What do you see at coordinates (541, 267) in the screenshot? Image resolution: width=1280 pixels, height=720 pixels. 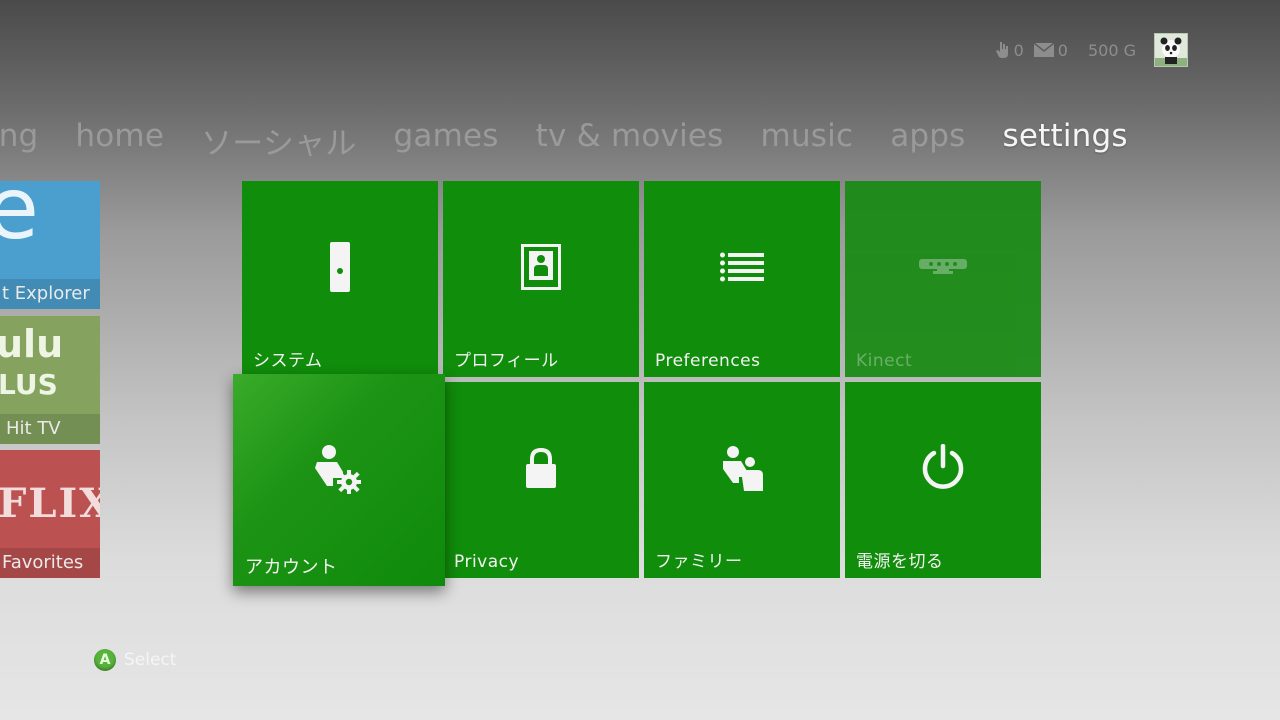 I see `profile-icon` at bounding box center [541, 267].